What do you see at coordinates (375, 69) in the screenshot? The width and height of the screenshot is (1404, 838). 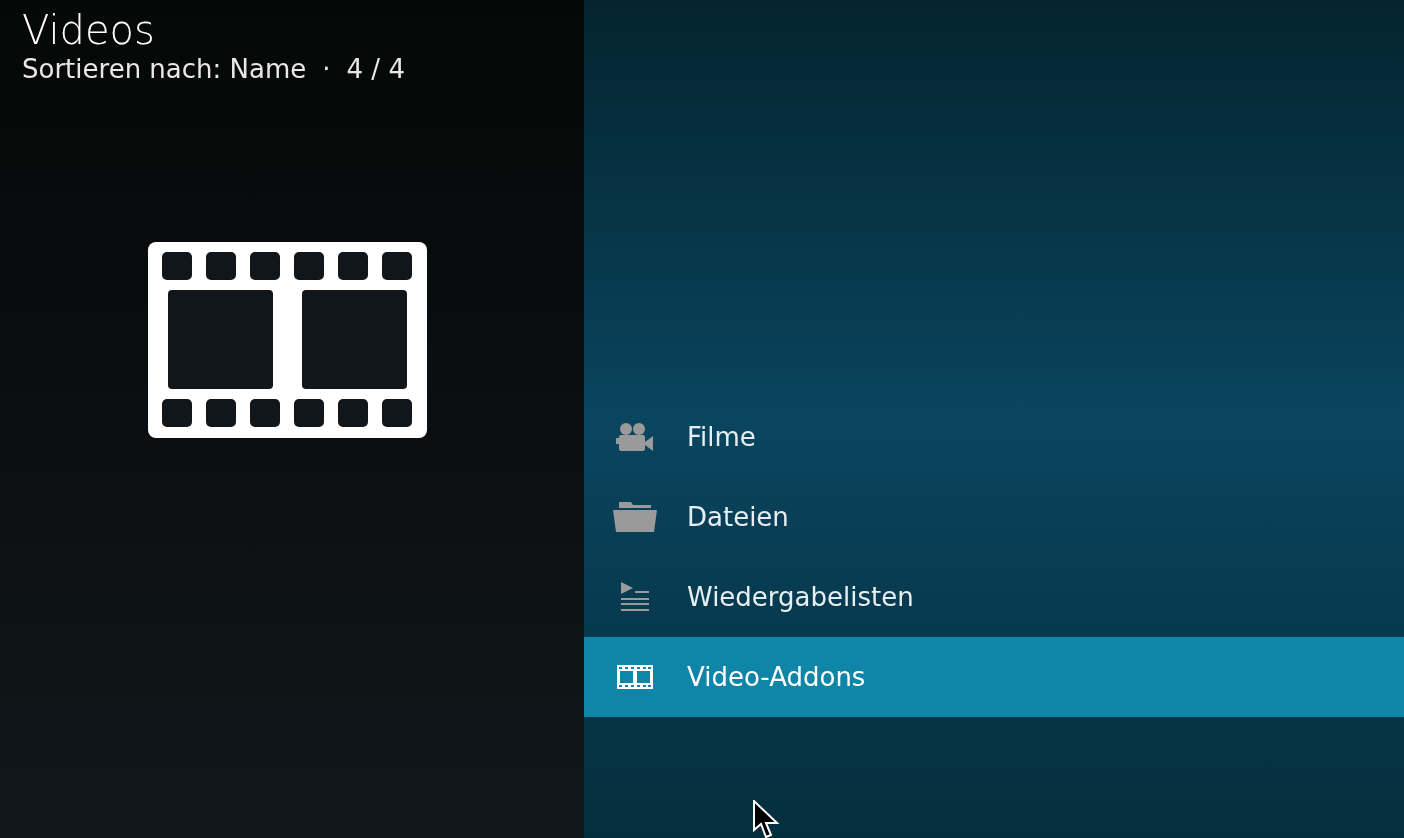 I see `item-count: 4 / 4` at bounding box center [375, 69].